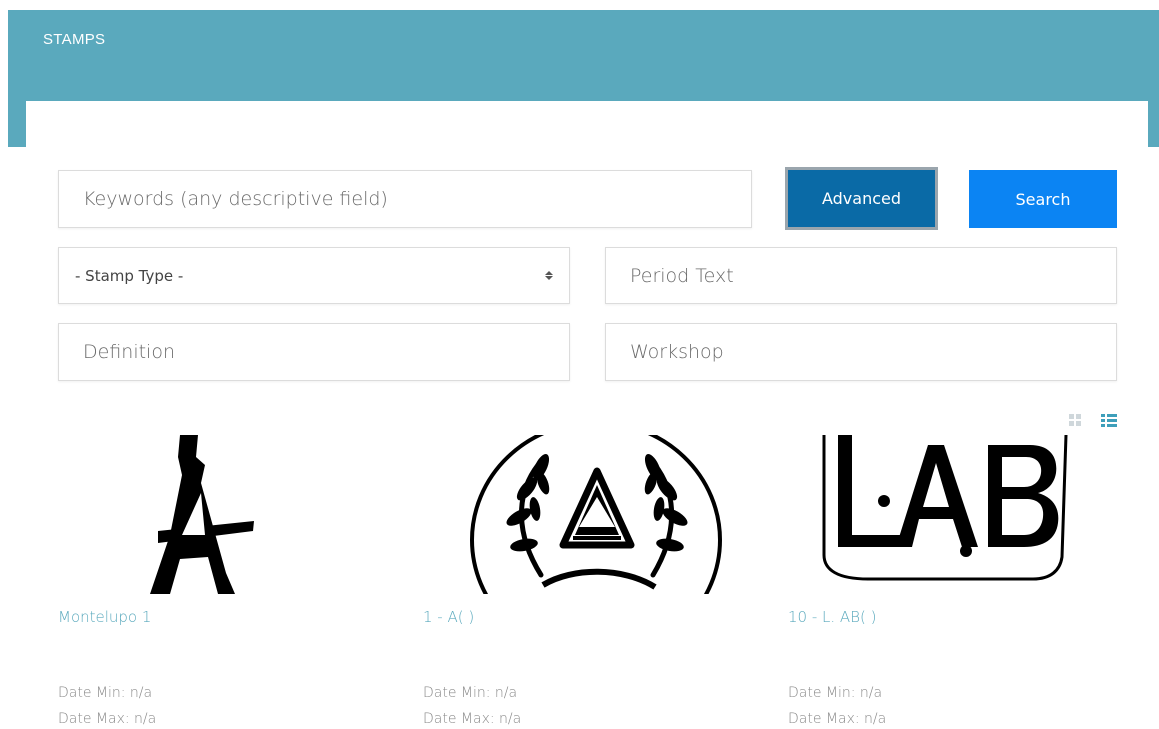 This screenshot has width=1159, height=729. I want to click on stamp-image-lab, so click(953, 514).